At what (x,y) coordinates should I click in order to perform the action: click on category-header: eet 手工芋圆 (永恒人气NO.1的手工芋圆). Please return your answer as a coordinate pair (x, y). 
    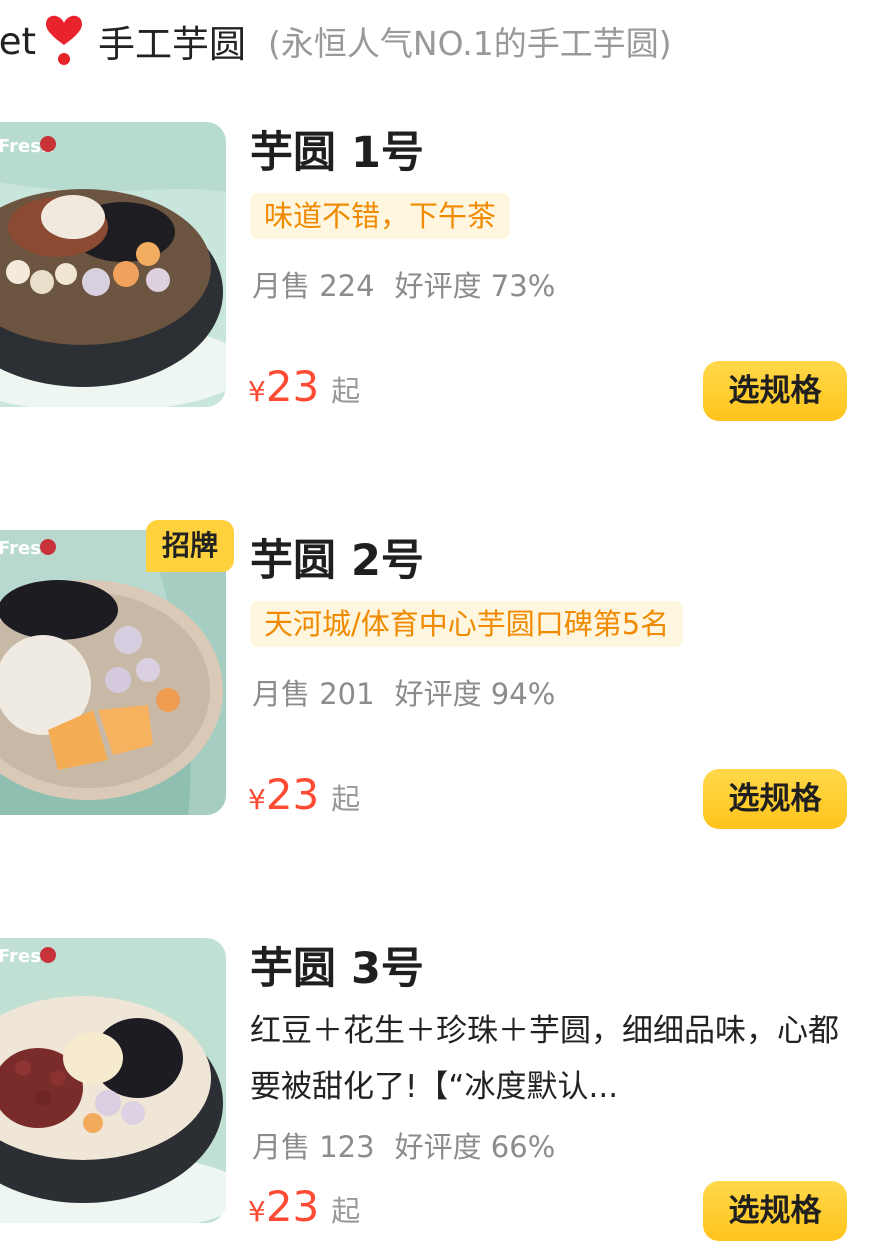
    Looking at the image, I should click on (447, 45).